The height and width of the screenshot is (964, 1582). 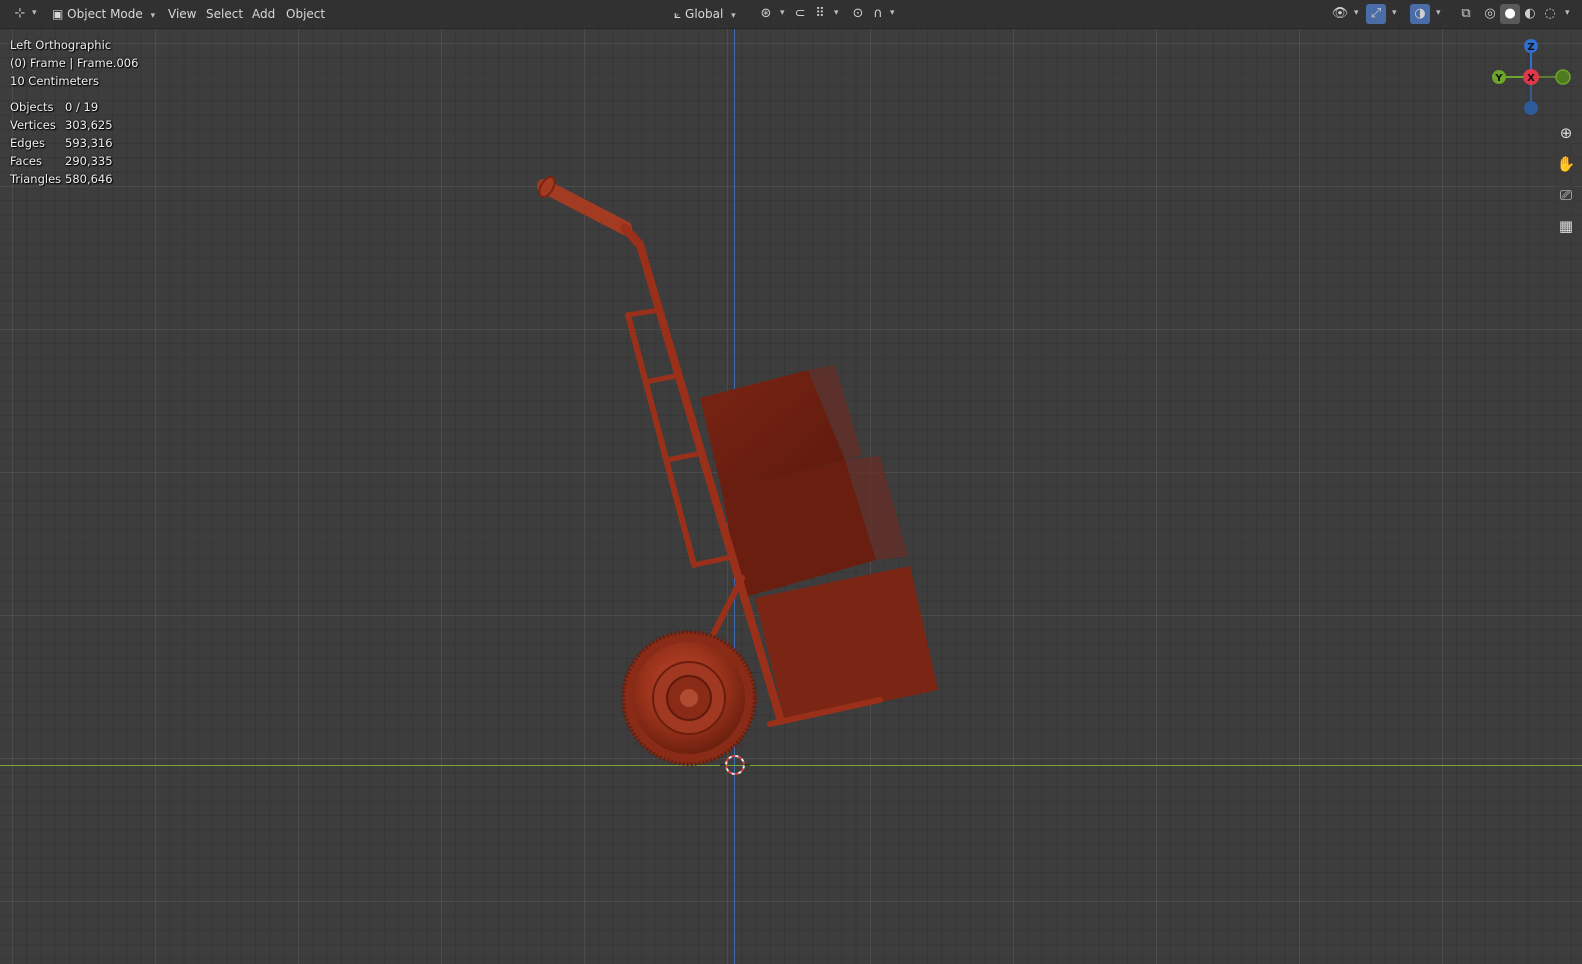 What do you see at coordinates (1466, 14) in the screenshot?
I see `xray-toggle-icon: ⧉` at bounding box center [1466, 14].